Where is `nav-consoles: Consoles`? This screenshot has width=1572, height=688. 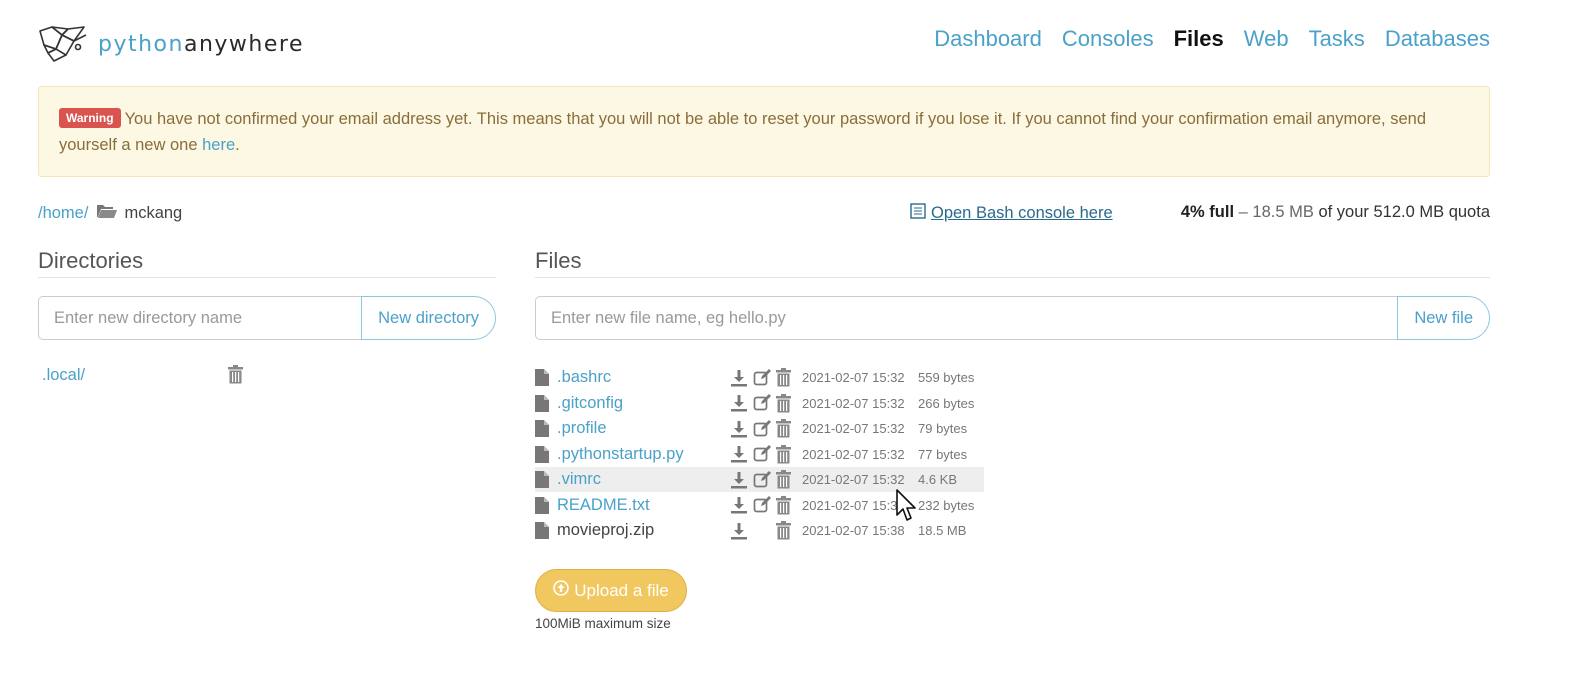
nav-consoles: Consoles is located at coordinates (1108, 39).